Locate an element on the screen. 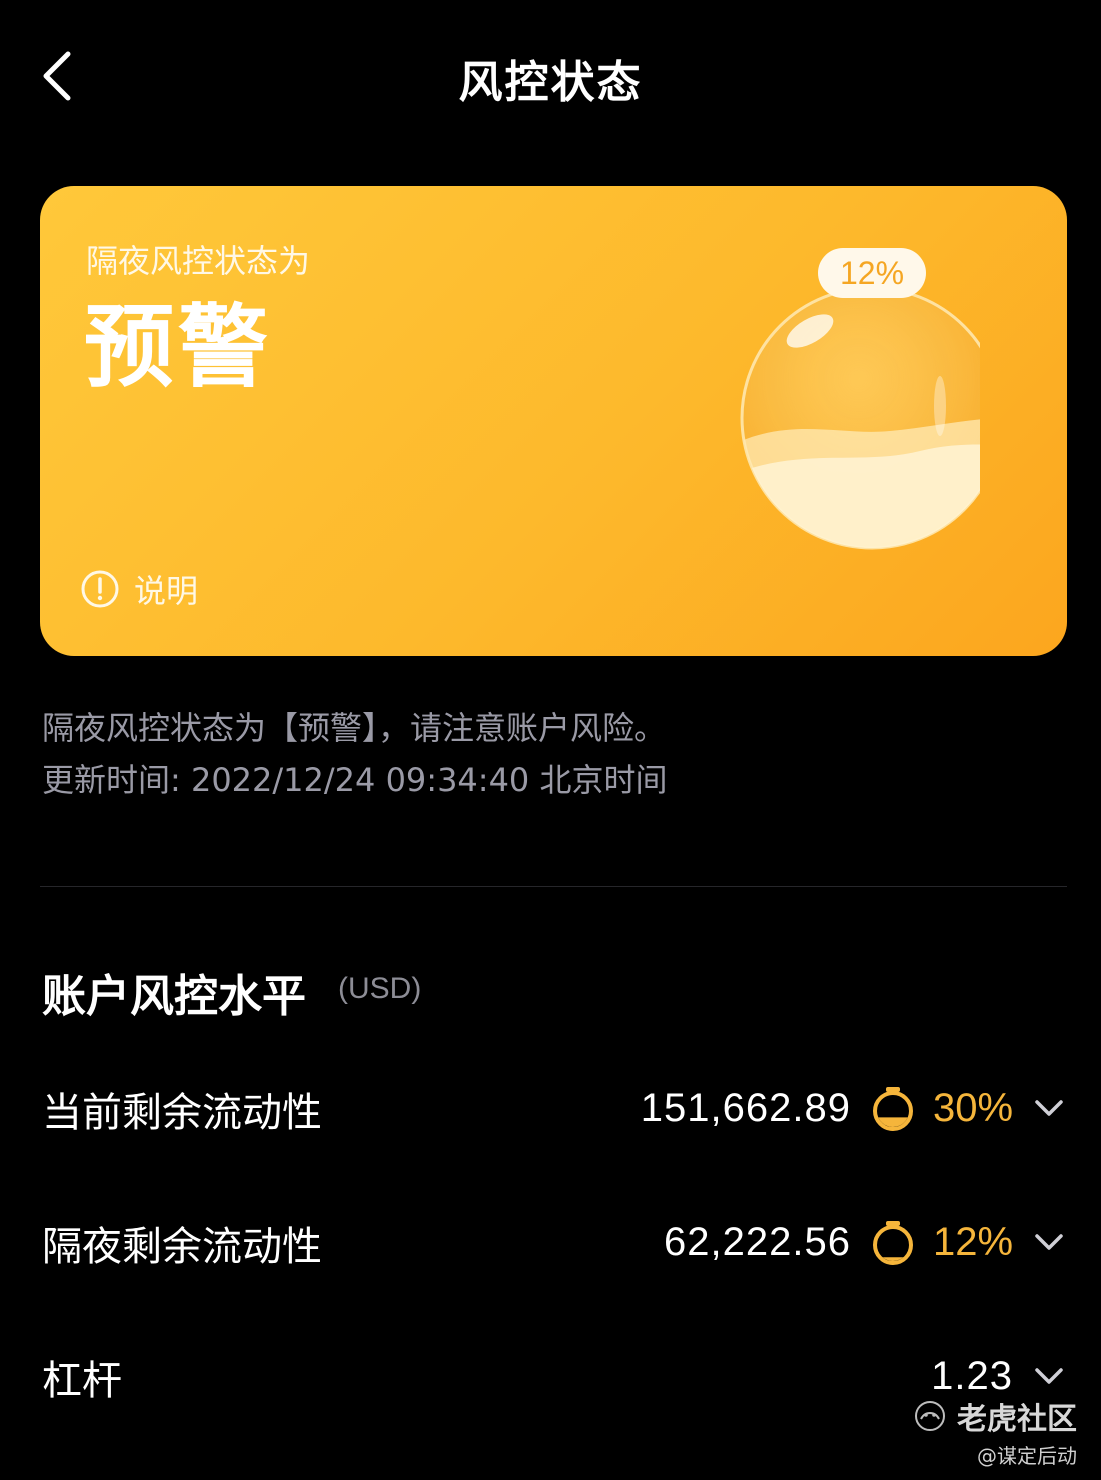 The width and height of the screenshot is (1101, 1480). row-value: 62,222.56 is located at coordinates (757, 1241).